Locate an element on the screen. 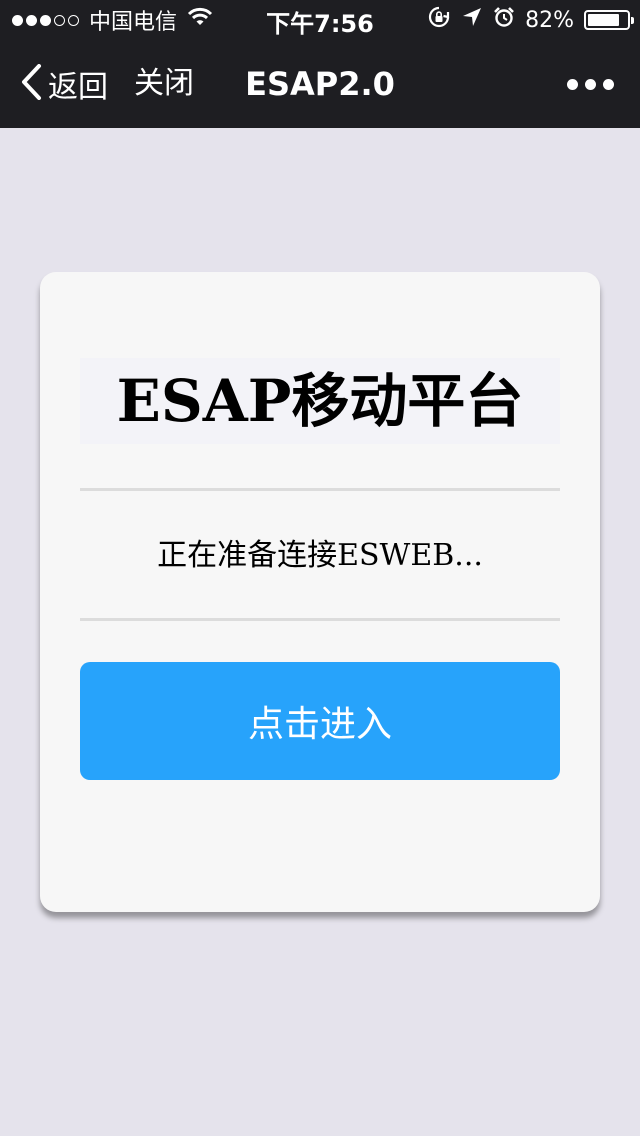 This screenshot has height=1136, width=640. navigation-bar: 返回 关闭 ESAP2.0 is located at coordinates (320, 84).